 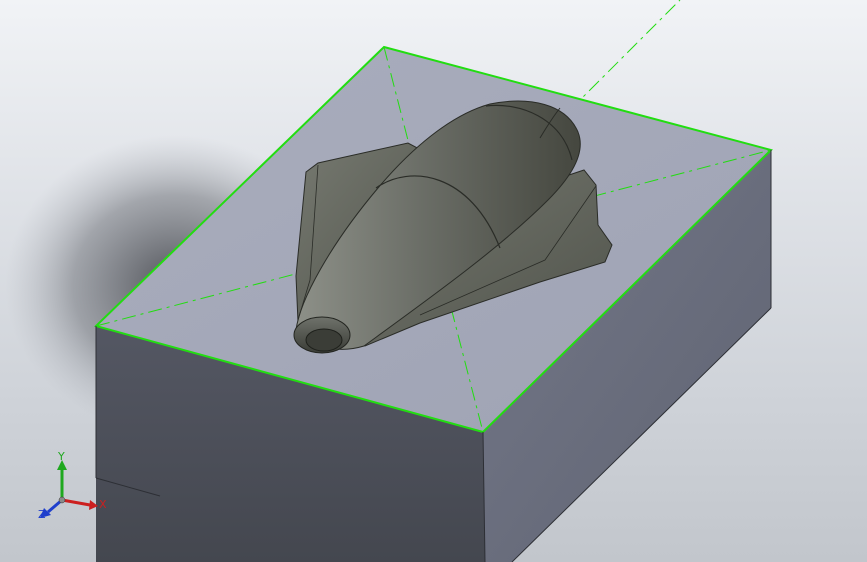 What do you see at coordinates (61, 456) in the screenshot?
I see `triad-y-label: Y` at bounding box center [61, 456].